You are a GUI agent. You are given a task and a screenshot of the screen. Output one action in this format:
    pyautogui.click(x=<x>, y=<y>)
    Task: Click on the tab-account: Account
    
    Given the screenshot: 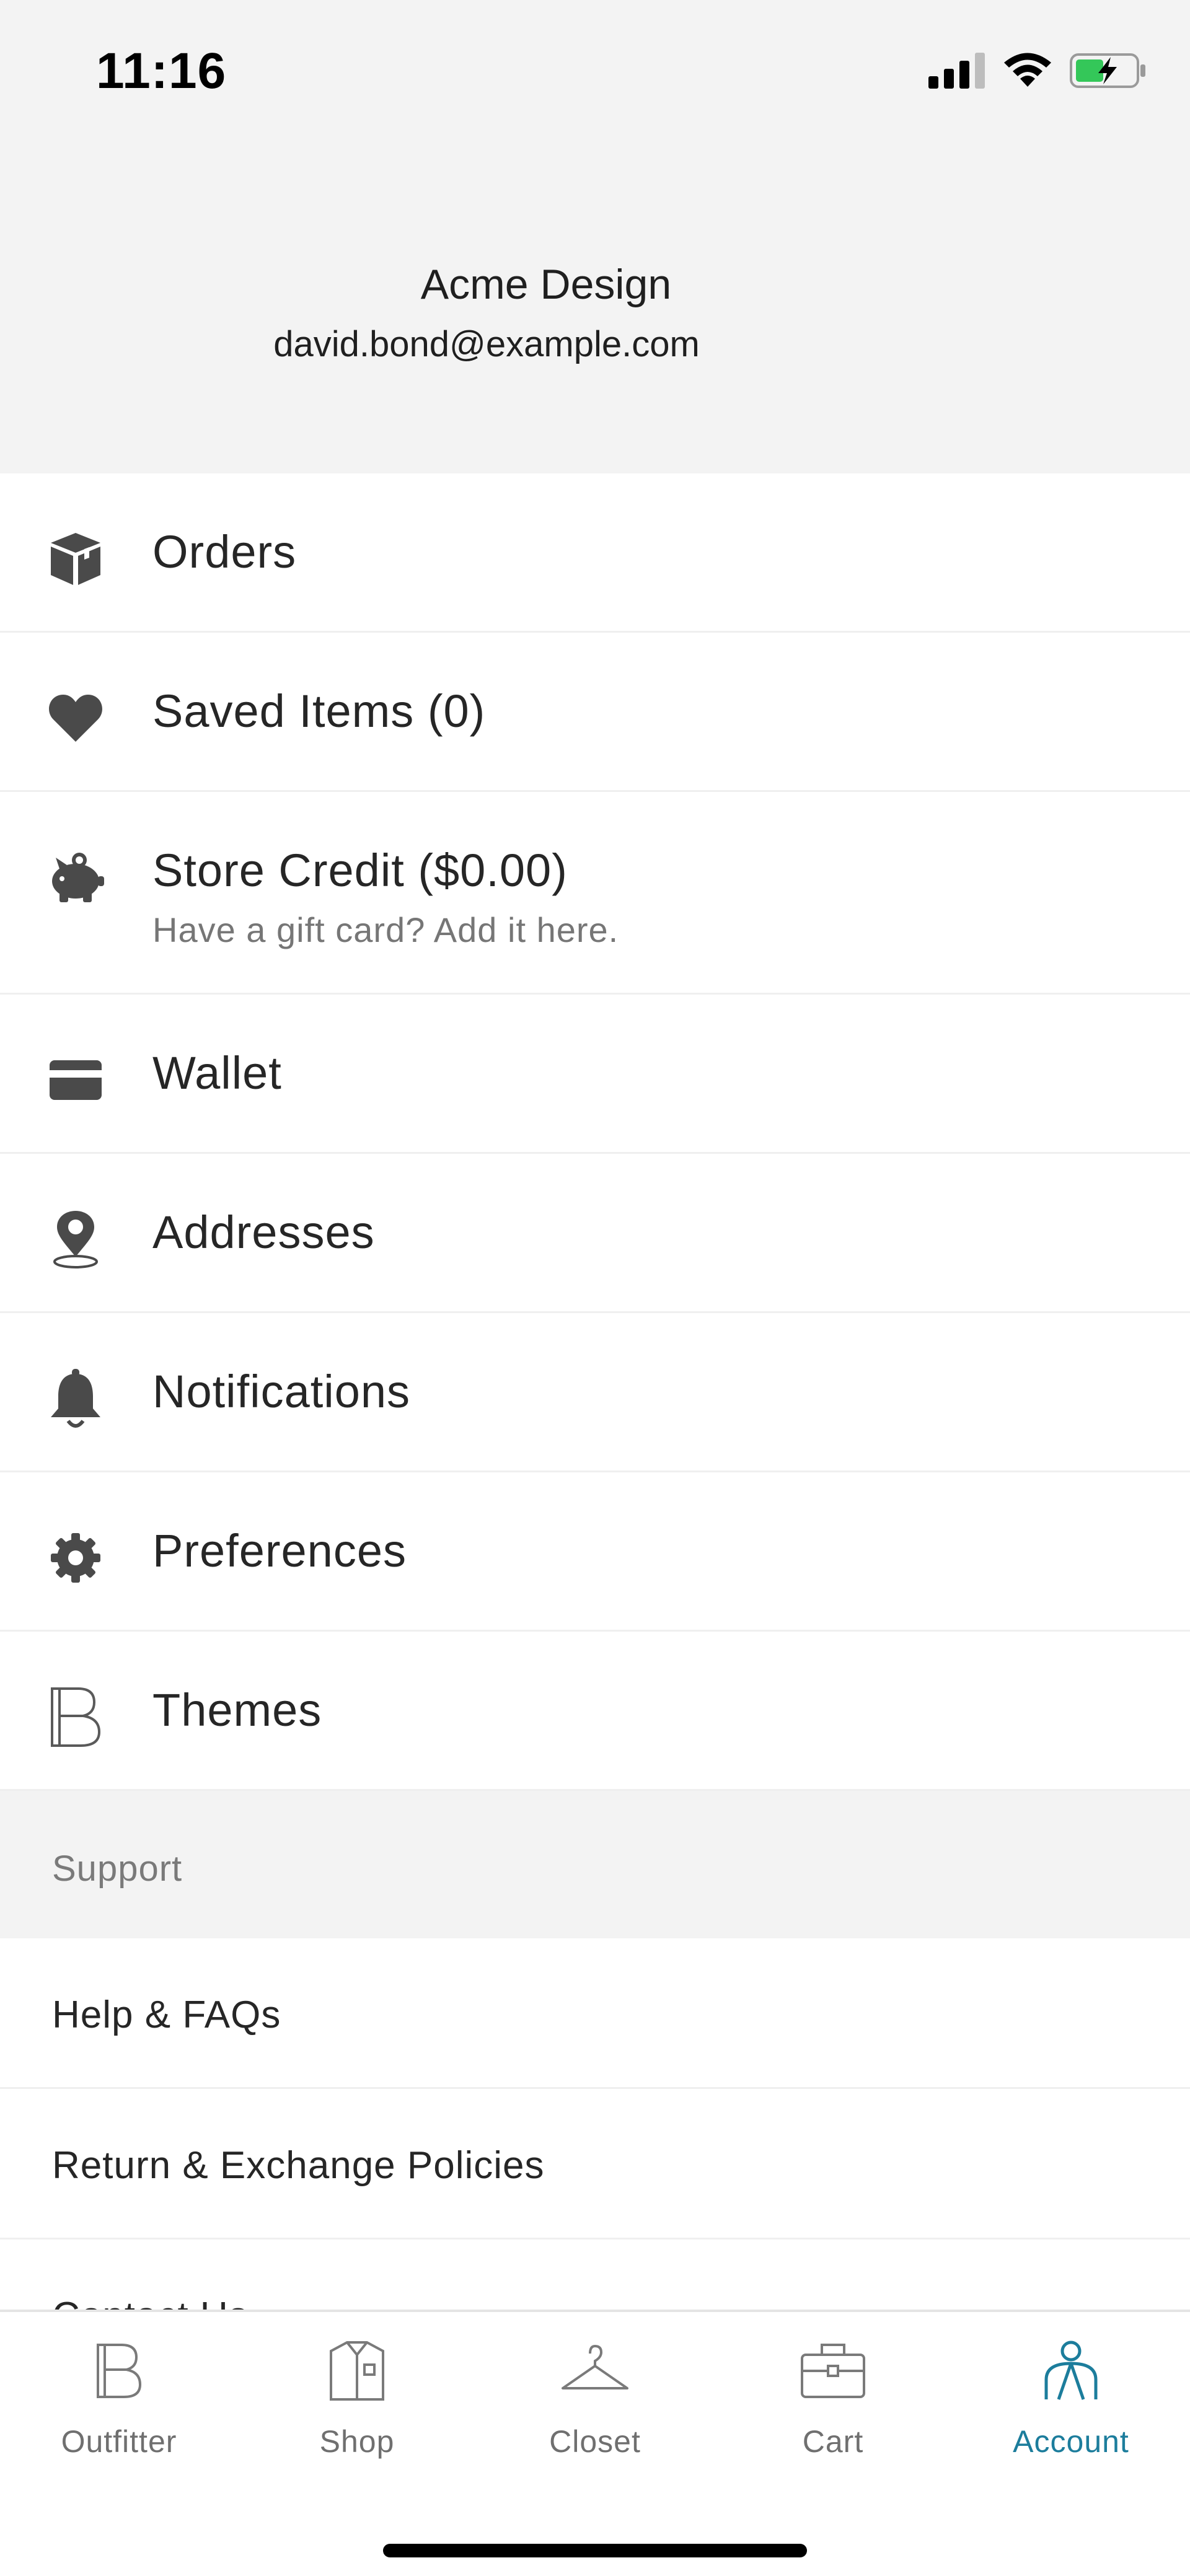 What is the action you would take?
    pyautogui.click(x=1071, y=2396)
    